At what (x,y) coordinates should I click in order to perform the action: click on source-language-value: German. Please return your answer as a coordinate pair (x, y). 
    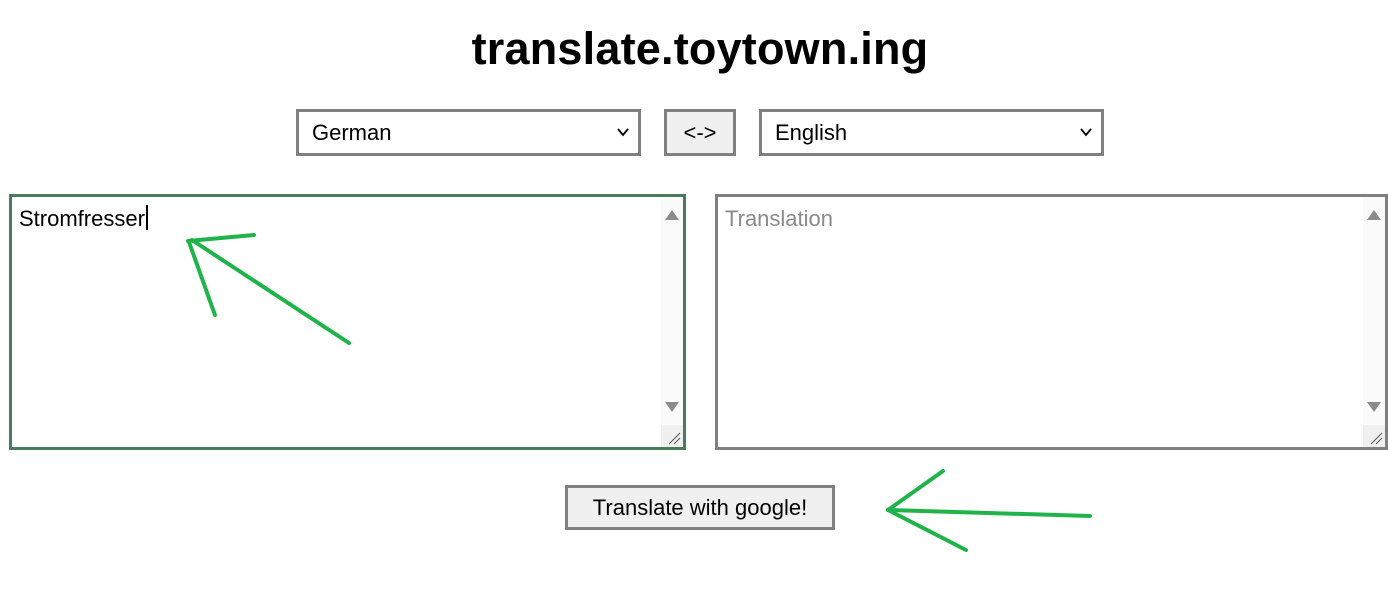
    Looking at the image, I should click on (352, 132).